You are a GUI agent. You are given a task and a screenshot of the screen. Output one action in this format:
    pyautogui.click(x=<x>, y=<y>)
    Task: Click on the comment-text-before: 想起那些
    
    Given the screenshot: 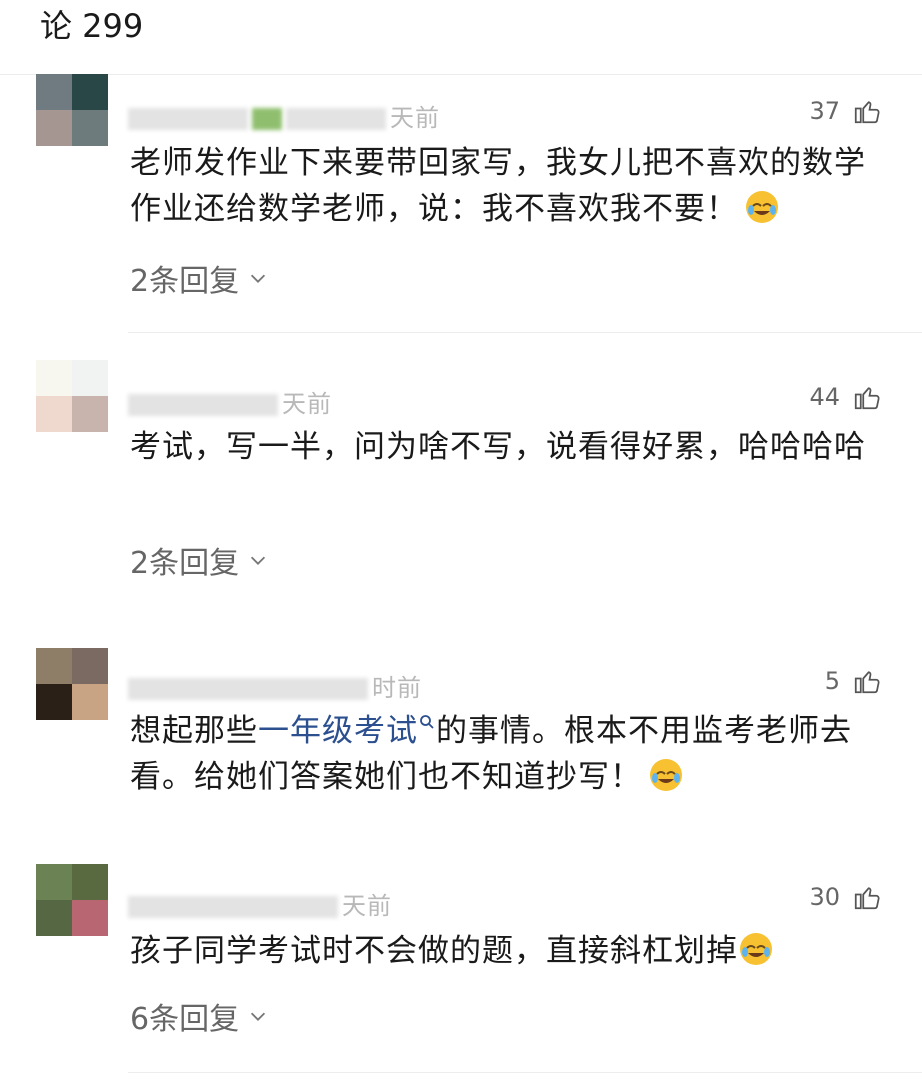 What is the action you would take?
    pyautogui.click(x=194, y=731)
    